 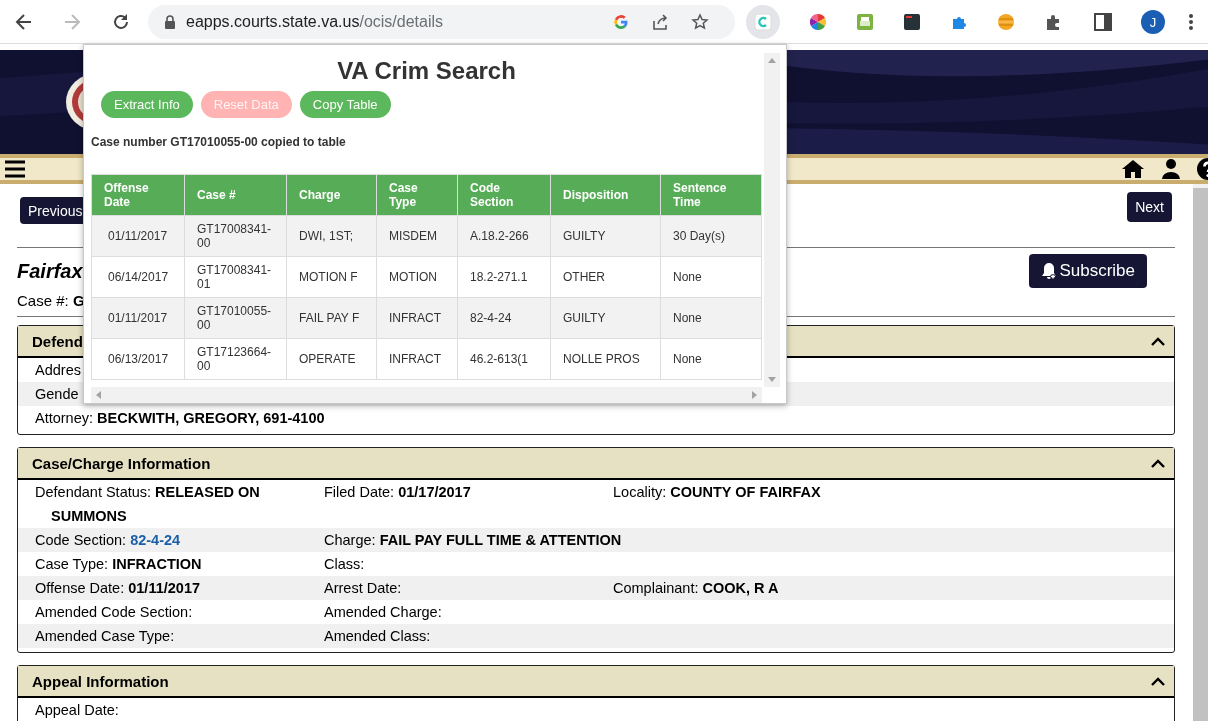 What do you see at coordinates (1006, 22) in the screenshot?
I see `planet-icon` at bounding box center [1006, 22].